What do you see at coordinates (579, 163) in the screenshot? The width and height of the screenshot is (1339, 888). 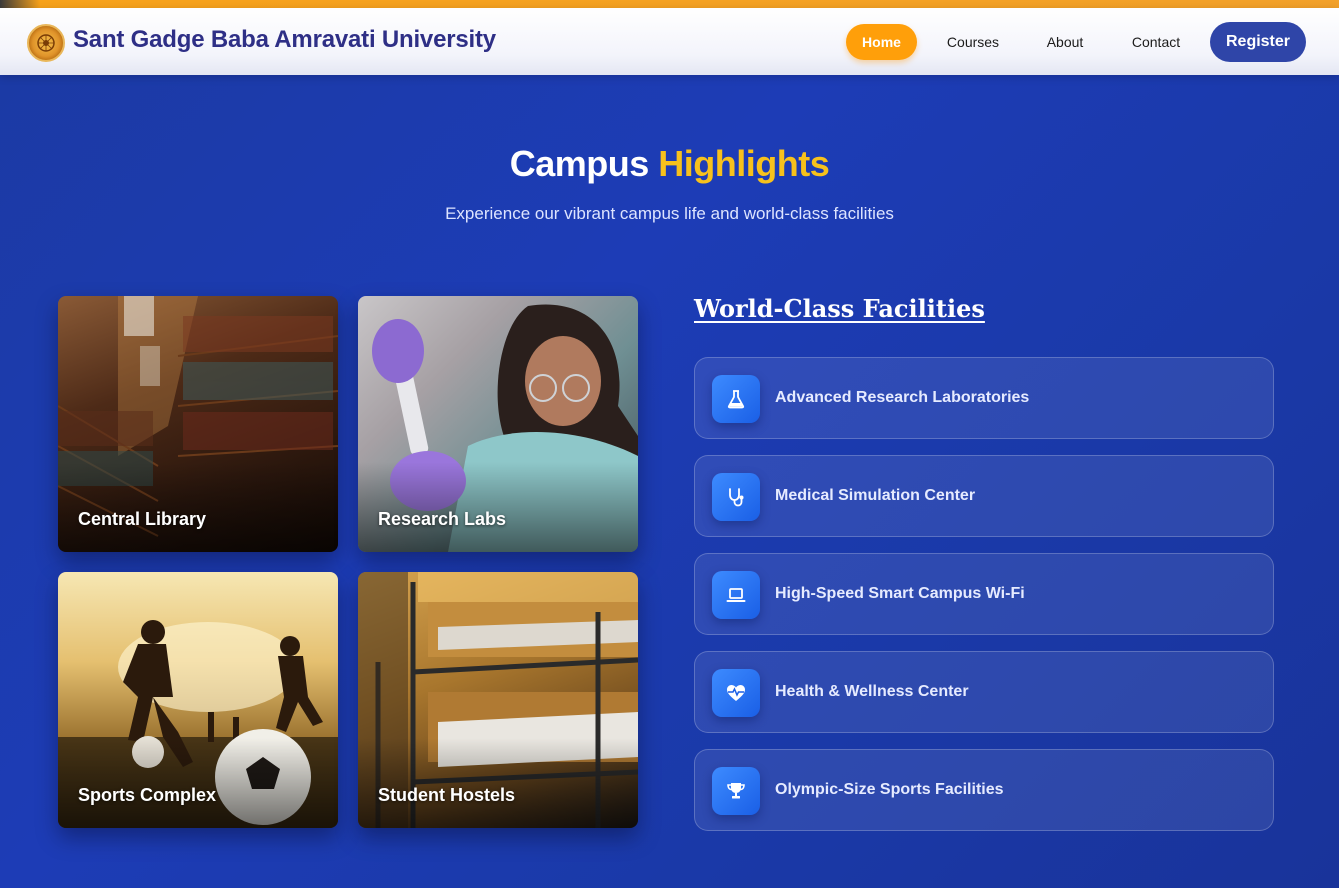 I see `section-title-main: Campus` at bounding box center [579, 163].